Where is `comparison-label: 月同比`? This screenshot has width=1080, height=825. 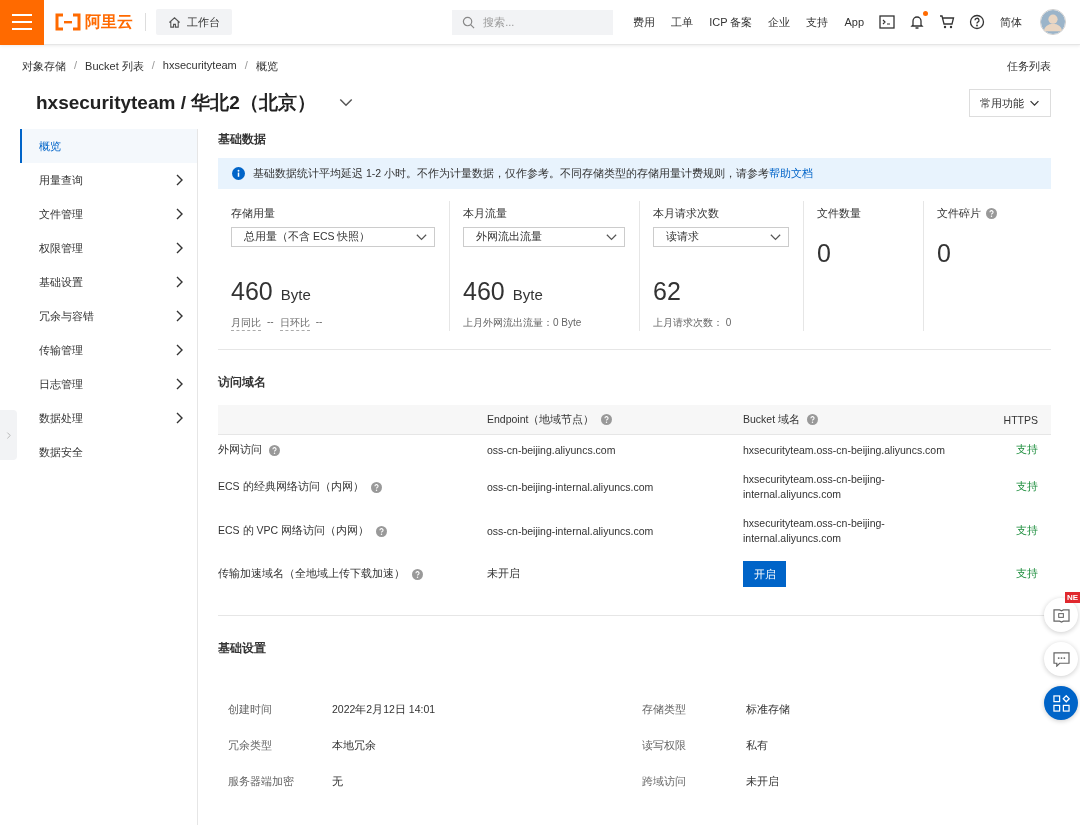
comparison-label: 月同比 is located at coordinates (246, 323).